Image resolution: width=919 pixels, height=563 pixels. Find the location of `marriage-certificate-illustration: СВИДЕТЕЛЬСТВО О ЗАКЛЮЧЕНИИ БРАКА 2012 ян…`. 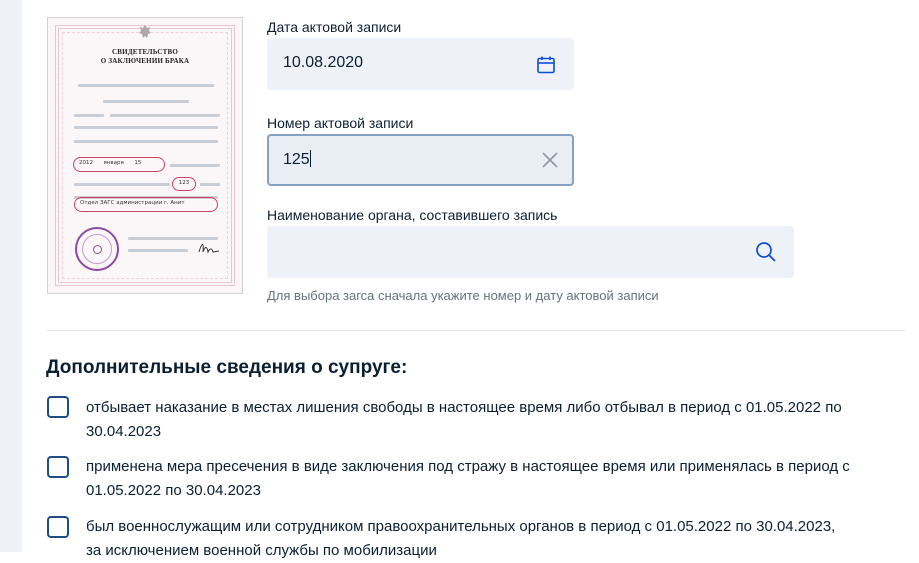

marriage-certificate-illustration: СВИДЕТЕЛЬСТВО О ЗАКЛЮЧЕНИИ БРАКА 2012 ян… is located at coordinates (145, 155).